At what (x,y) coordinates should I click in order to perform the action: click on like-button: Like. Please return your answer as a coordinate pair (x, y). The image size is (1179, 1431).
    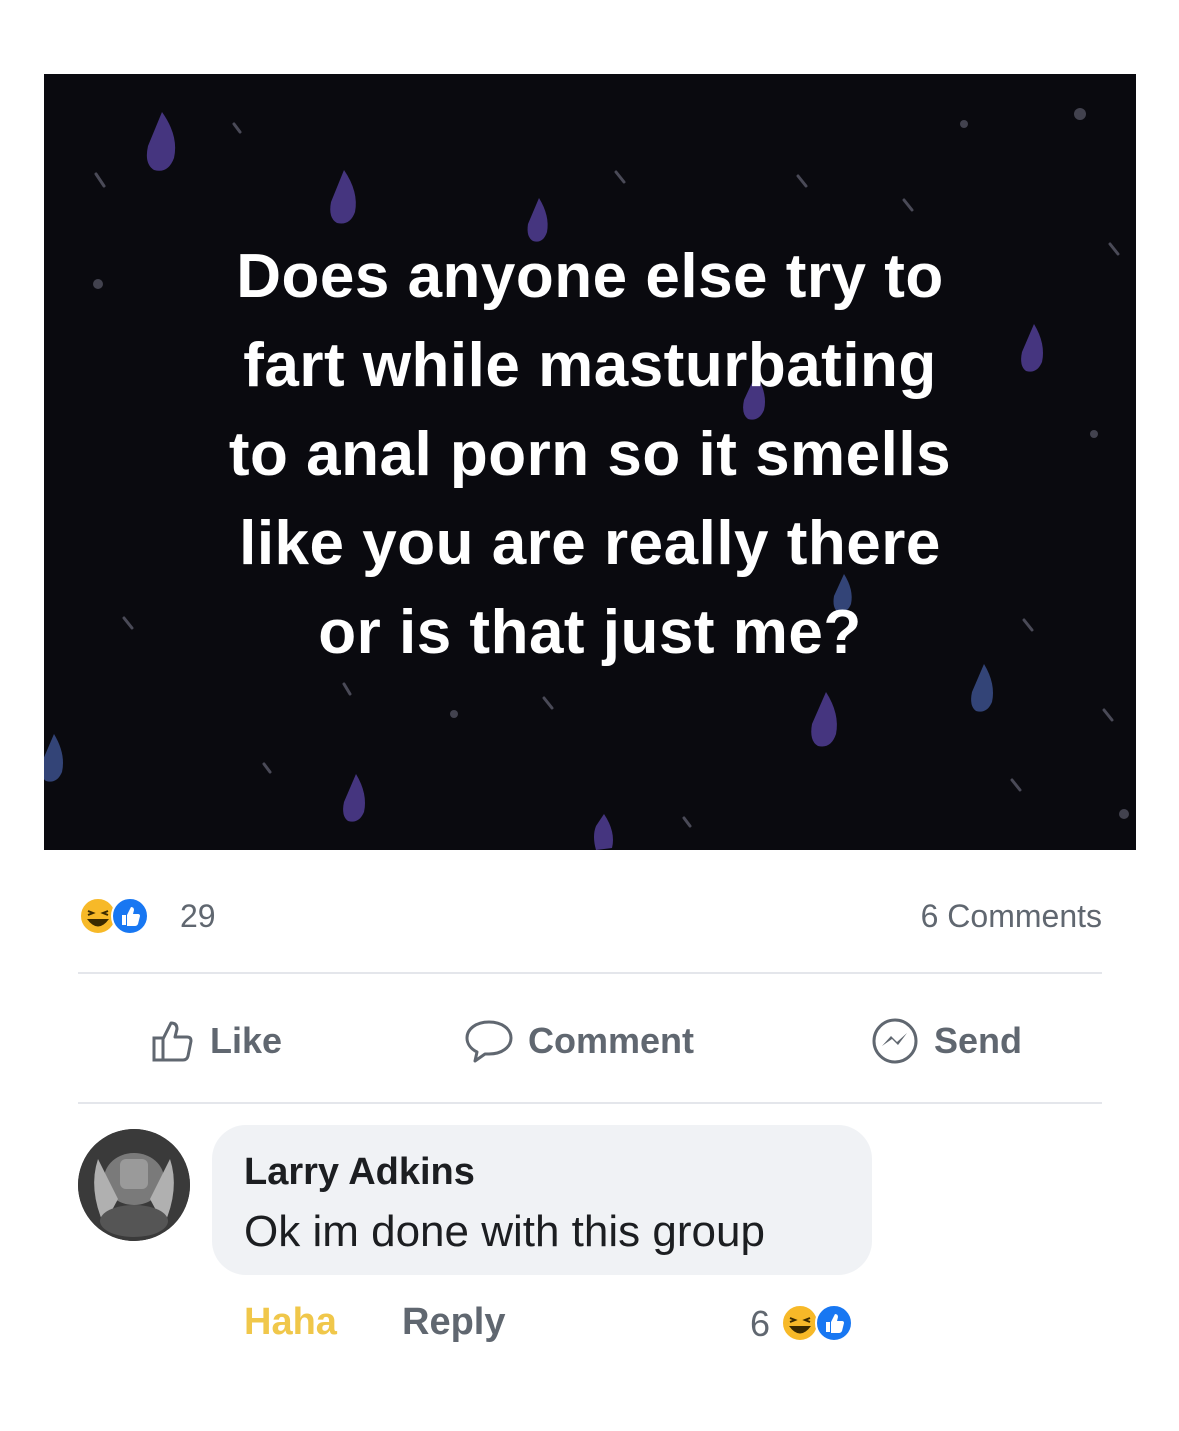
    Looking at the image, I should click on (216, 1041).